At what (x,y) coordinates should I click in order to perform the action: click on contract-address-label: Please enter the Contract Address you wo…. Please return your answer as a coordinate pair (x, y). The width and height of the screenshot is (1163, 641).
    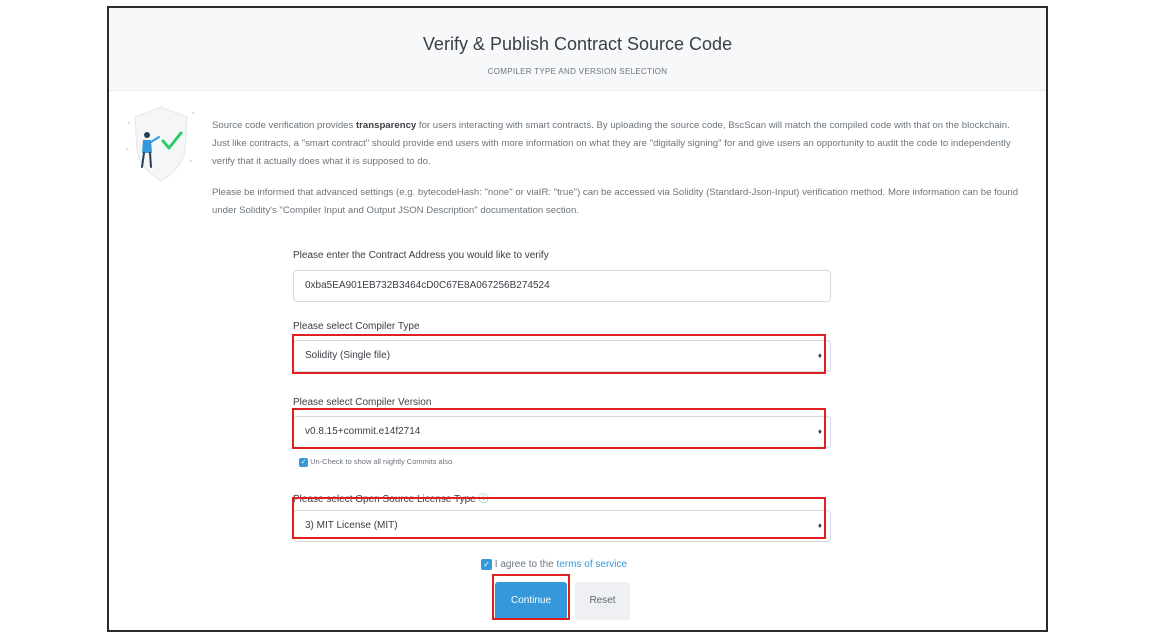
    Looking at the image, I should click on (421, 255).